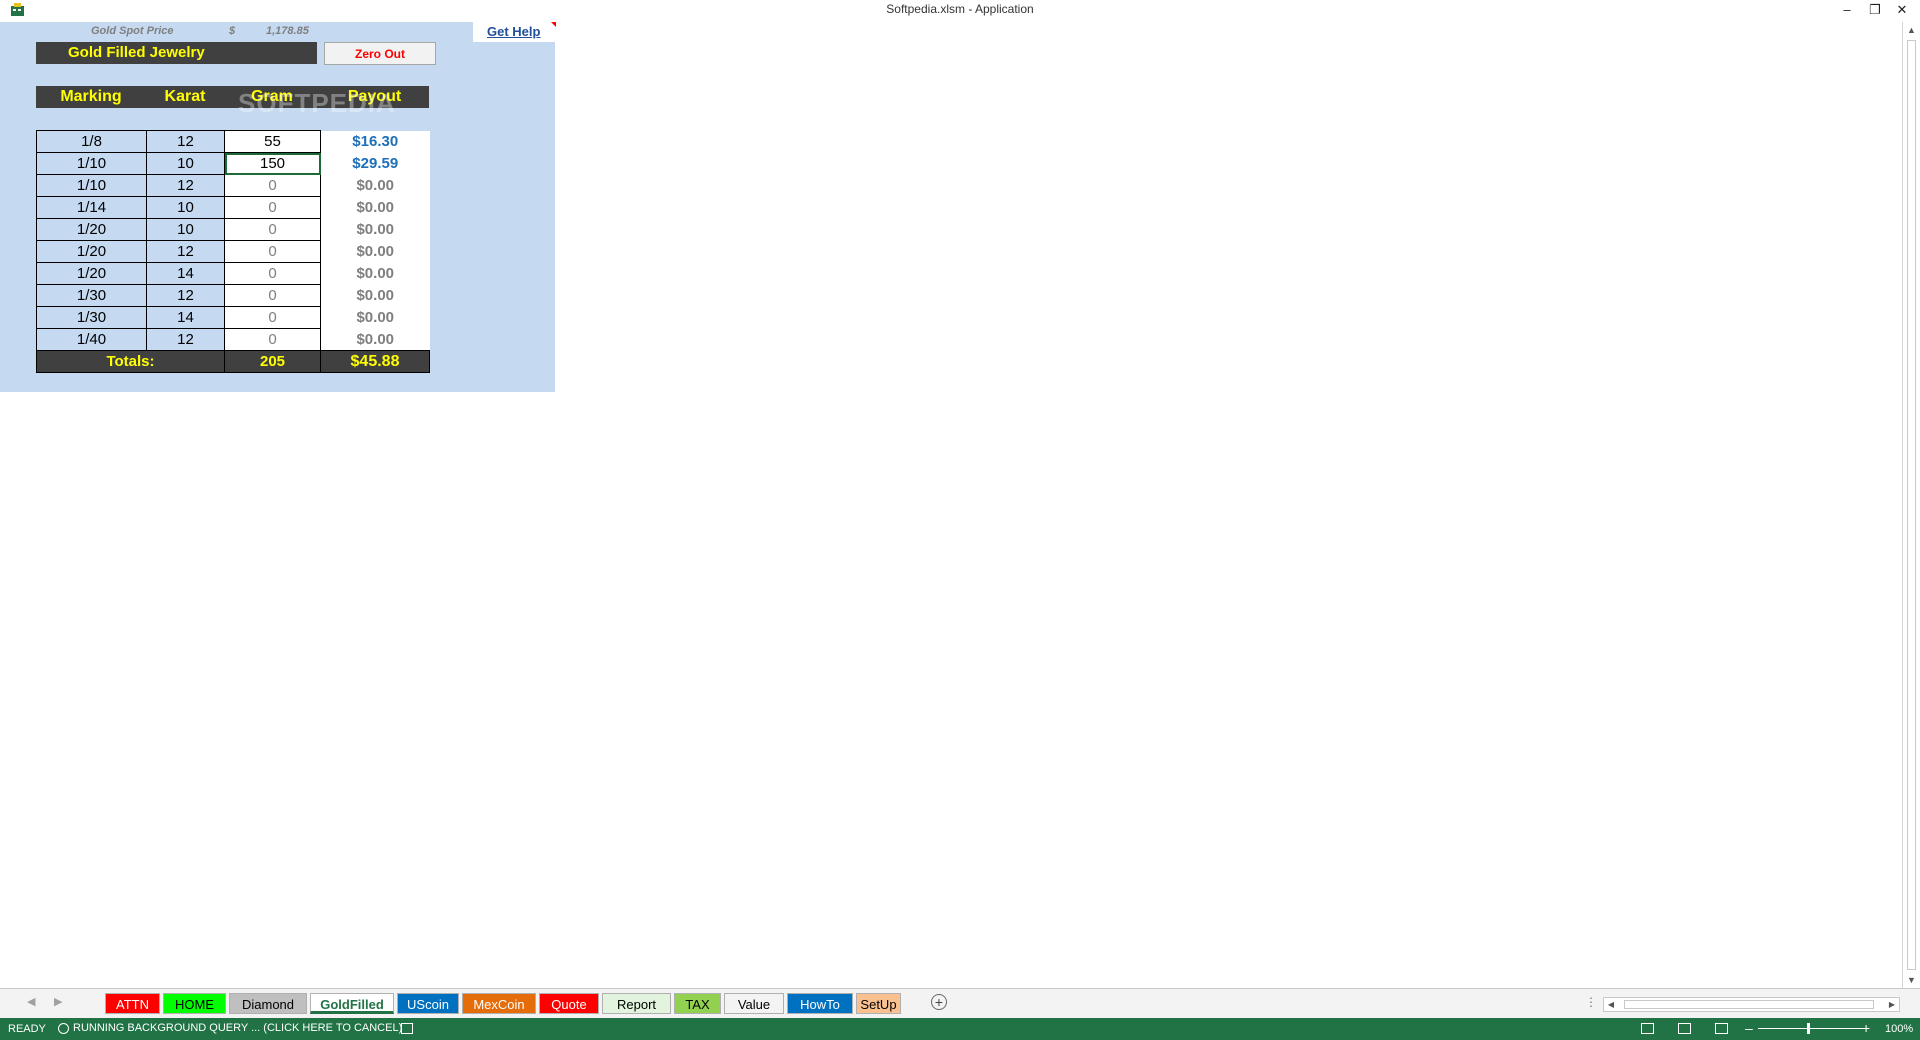  I want to click on horizontal-scrollbar: ◀ ▶, so click(1751, 1004).